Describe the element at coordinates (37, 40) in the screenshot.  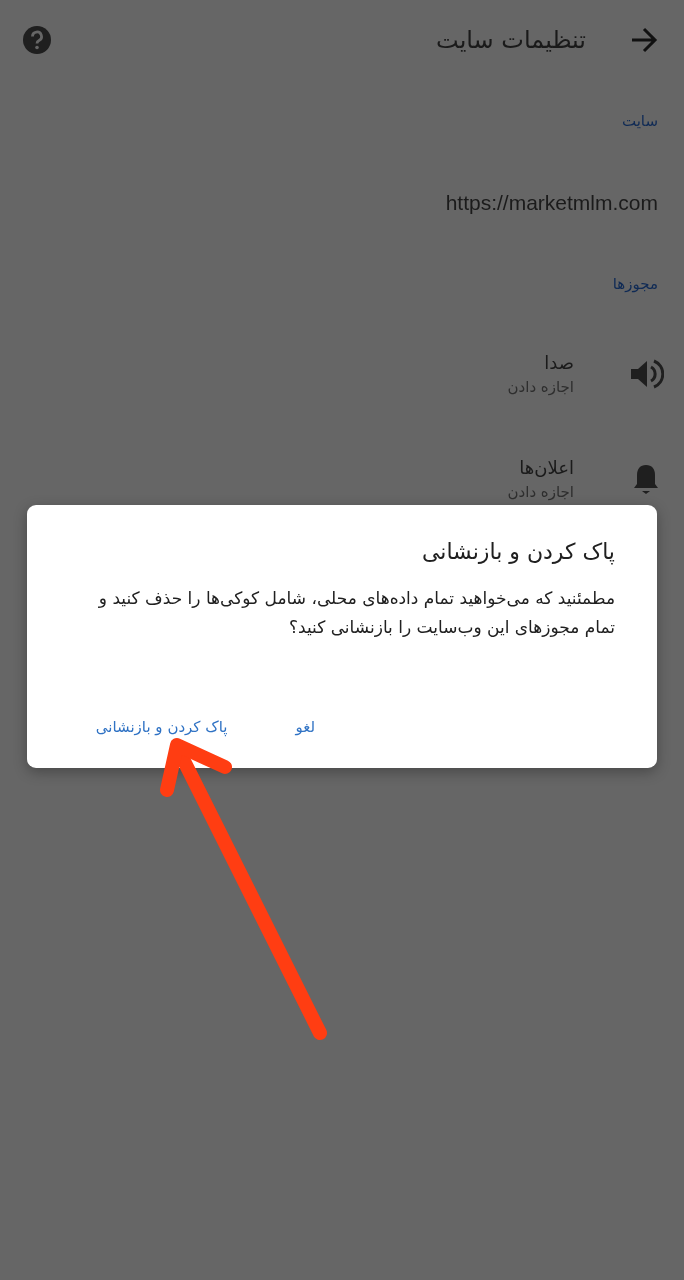
I see `help-icon` at that location.